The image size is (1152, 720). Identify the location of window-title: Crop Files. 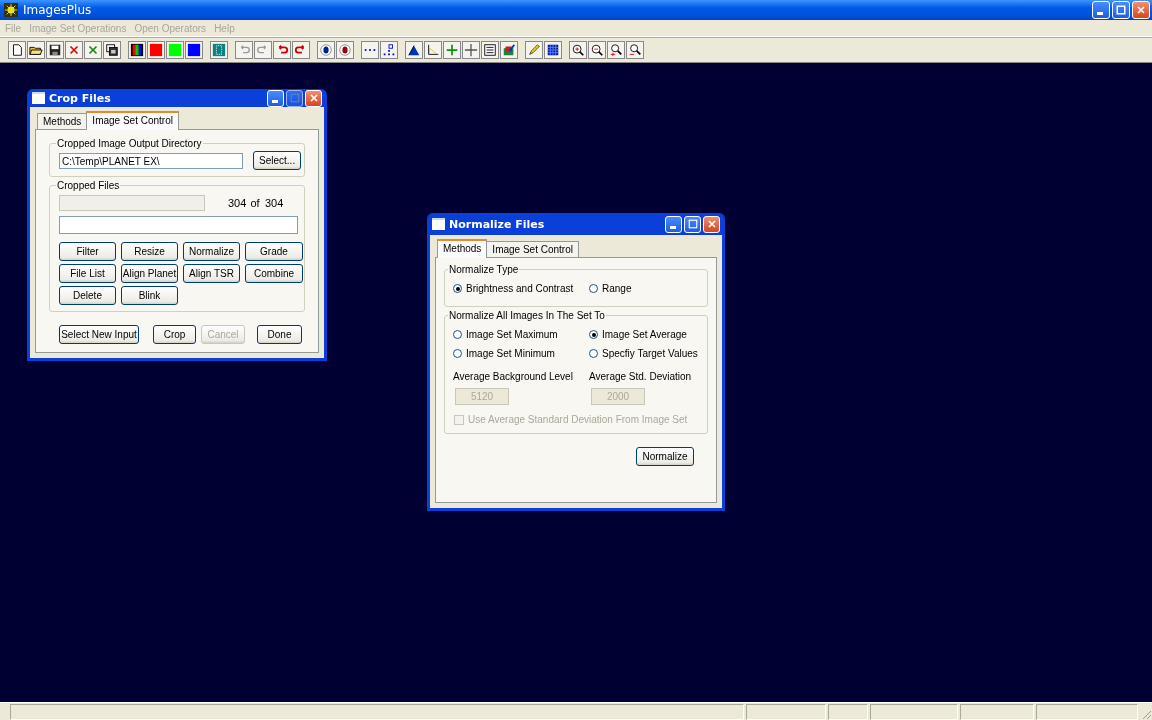
(80, 98).